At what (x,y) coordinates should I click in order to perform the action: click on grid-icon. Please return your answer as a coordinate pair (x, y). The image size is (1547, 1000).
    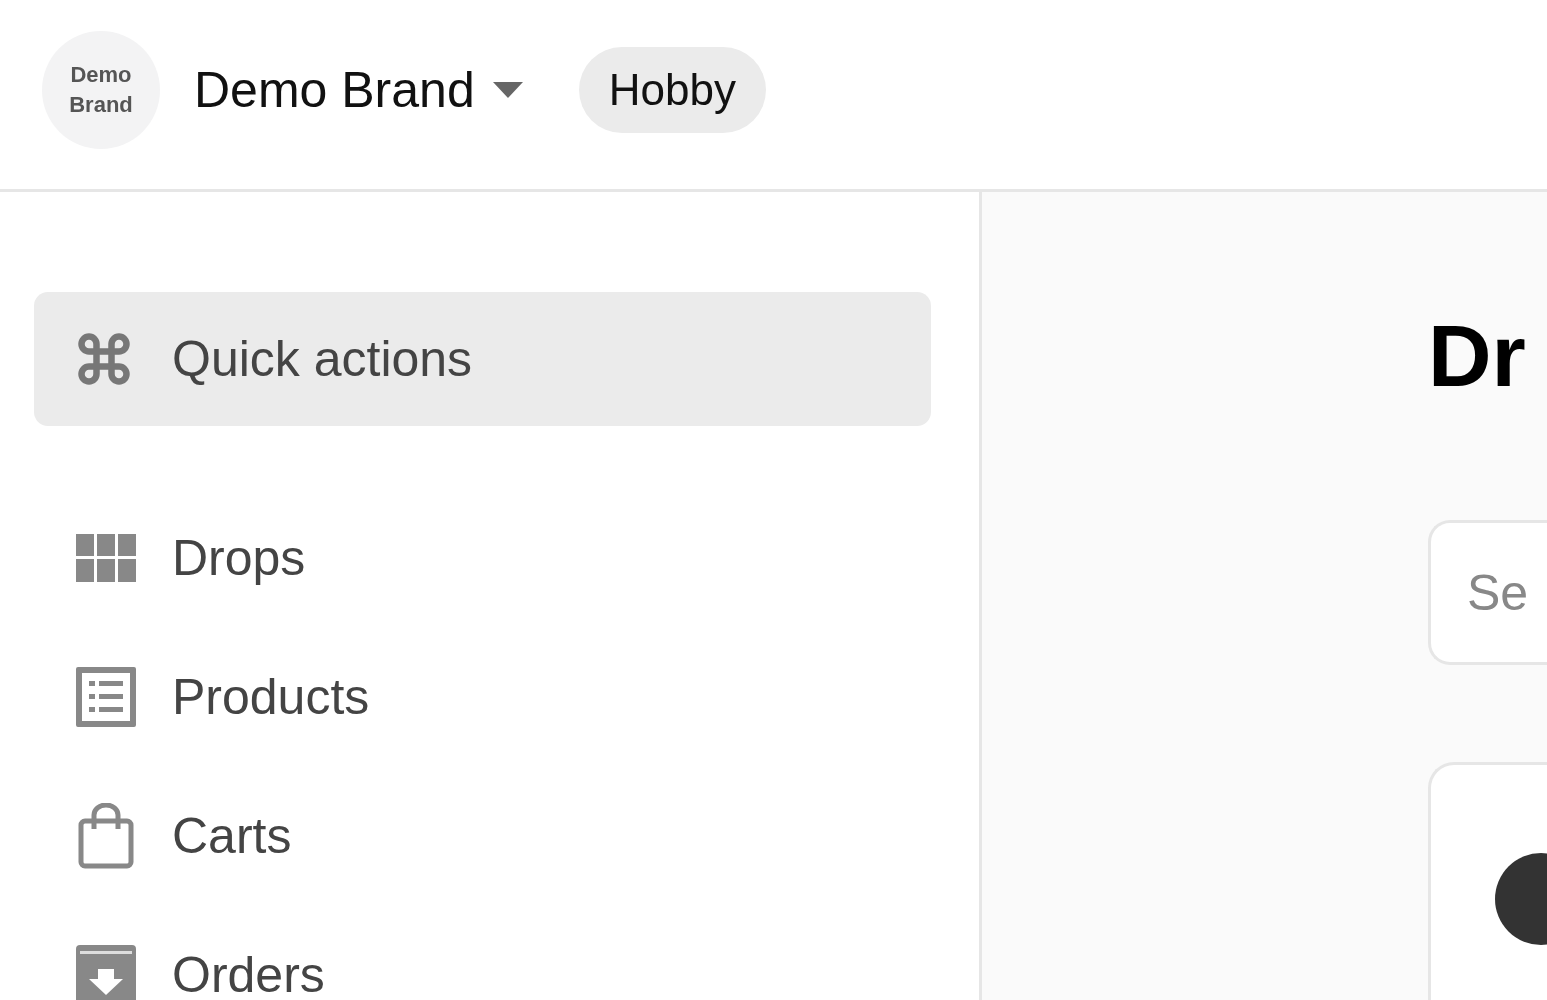
    Looking at the image, I should click on (106, 557).